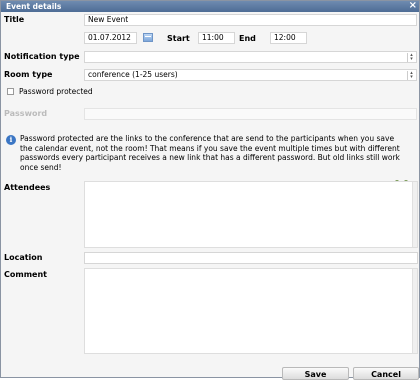 This screenshot has height=381, width=420. Describe the element at coordinates (178, 38) in the screenshot. I see `start-label: Start` at that location.